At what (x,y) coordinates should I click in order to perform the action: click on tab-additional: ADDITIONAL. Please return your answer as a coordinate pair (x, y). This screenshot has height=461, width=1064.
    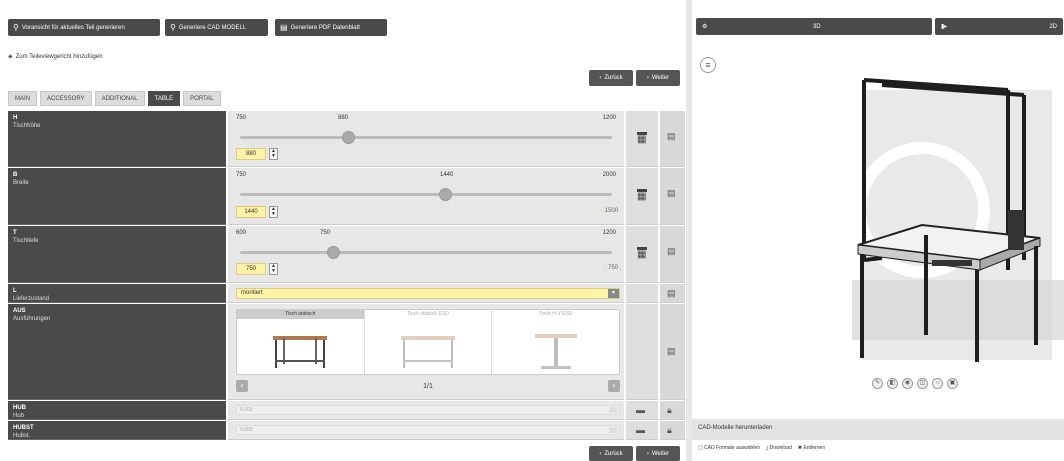
    Looking at the image, I should click on (119, 98).